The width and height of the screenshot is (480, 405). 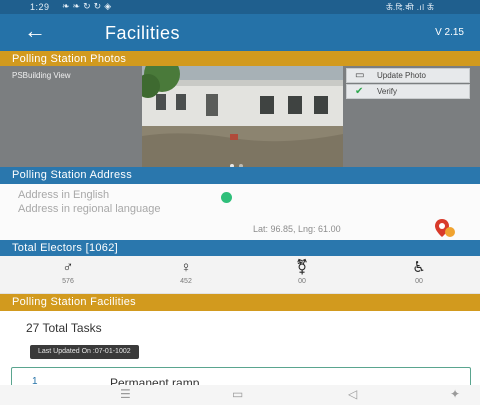 What do you see at coordinates (410, 7) in the screenshot?
I see `signal-battery-info: ऊँ.दि.की .ıl ऊँ` at bounding box center [410, 7].